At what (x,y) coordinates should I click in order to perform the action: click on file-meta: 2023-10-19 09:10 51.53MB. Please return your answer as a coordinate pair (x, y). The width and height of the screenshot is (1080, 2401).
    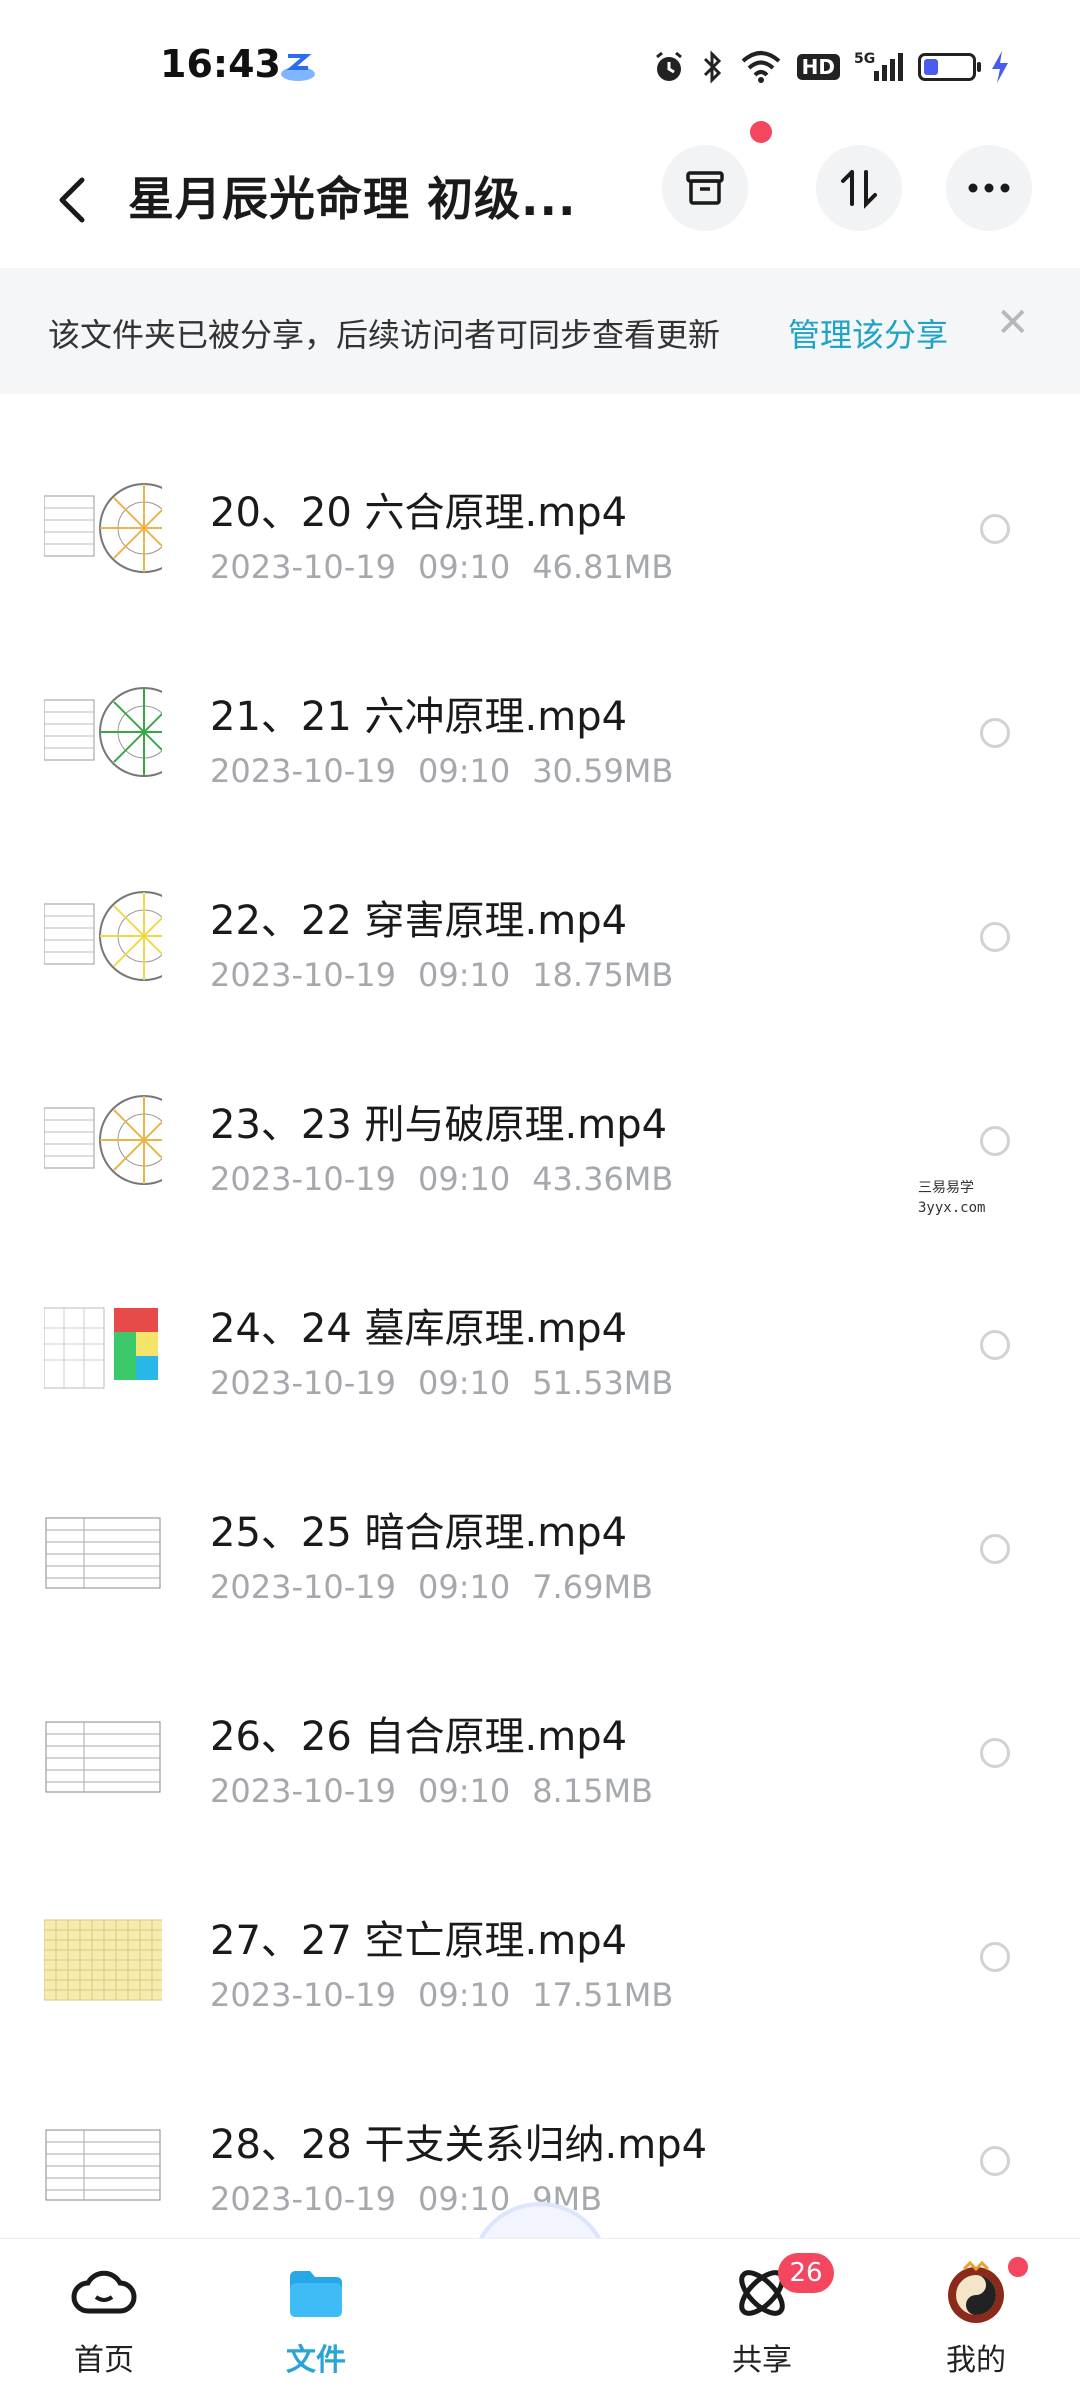
    Looking at the image, I should click on (452, 1383).